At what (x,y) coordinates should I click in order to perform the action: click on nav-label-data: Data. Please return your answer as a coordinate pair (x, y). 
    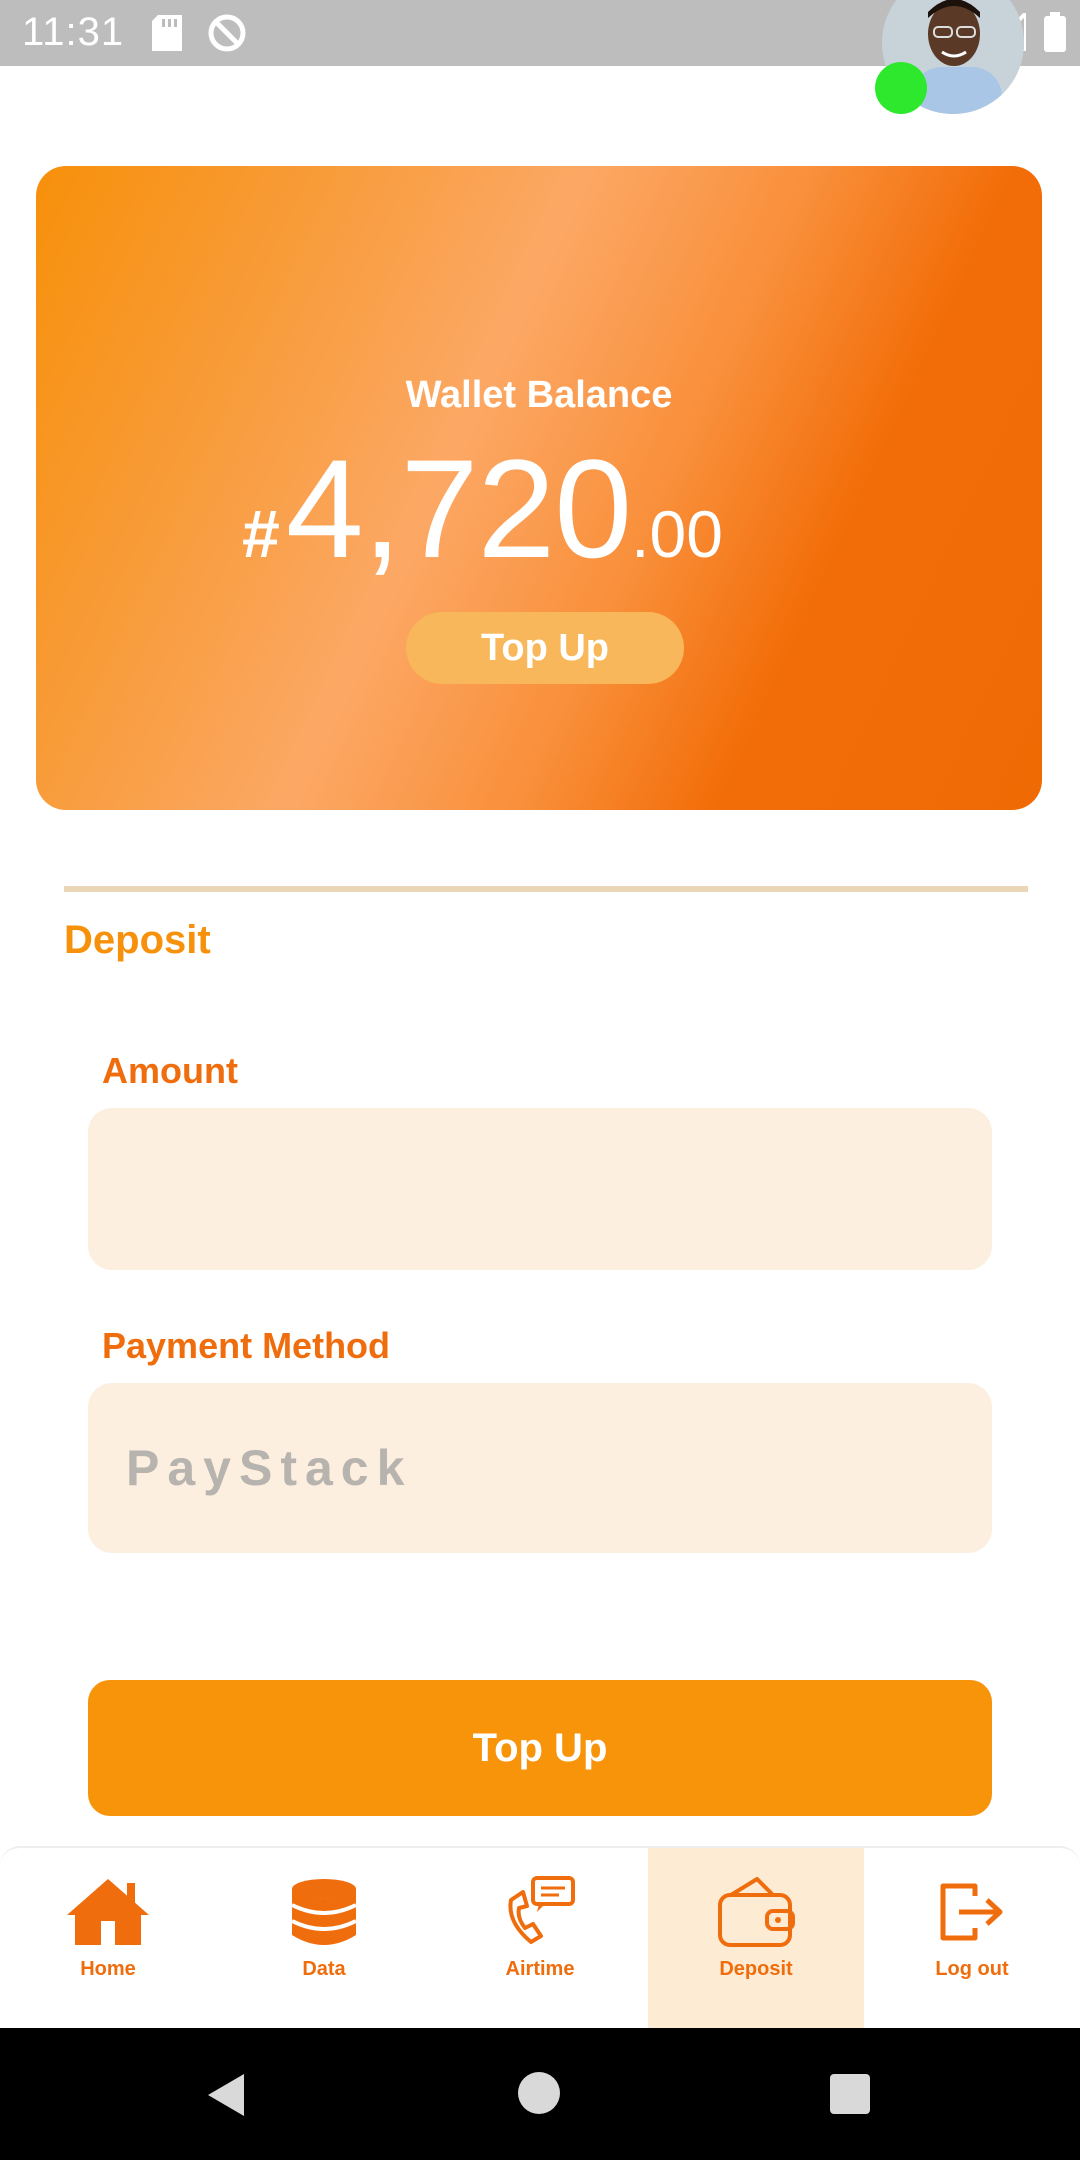
    Looking at the image, I should click on (324, 1969).